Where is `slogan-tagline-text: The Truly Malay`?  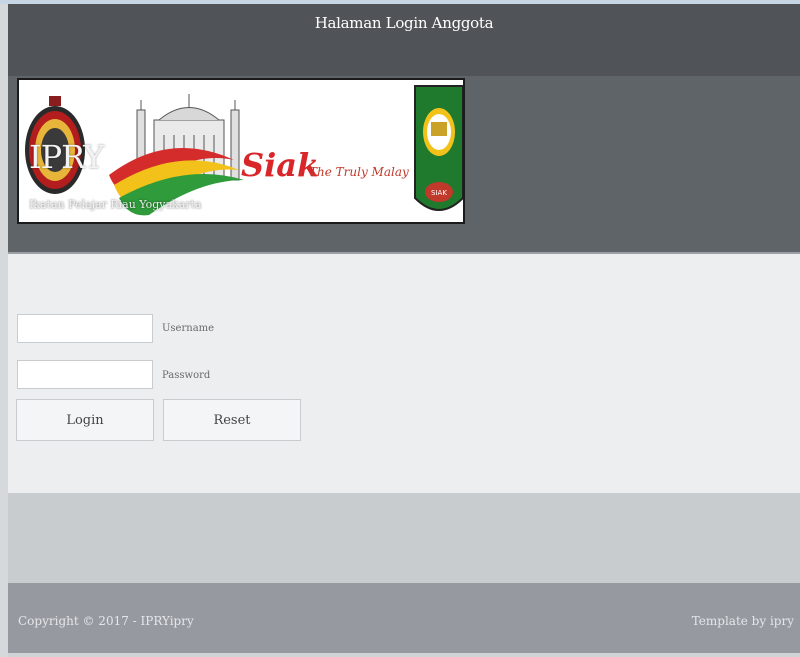 slogan-tagline-text: The Truly Malay is located at coordinates (359, 172).